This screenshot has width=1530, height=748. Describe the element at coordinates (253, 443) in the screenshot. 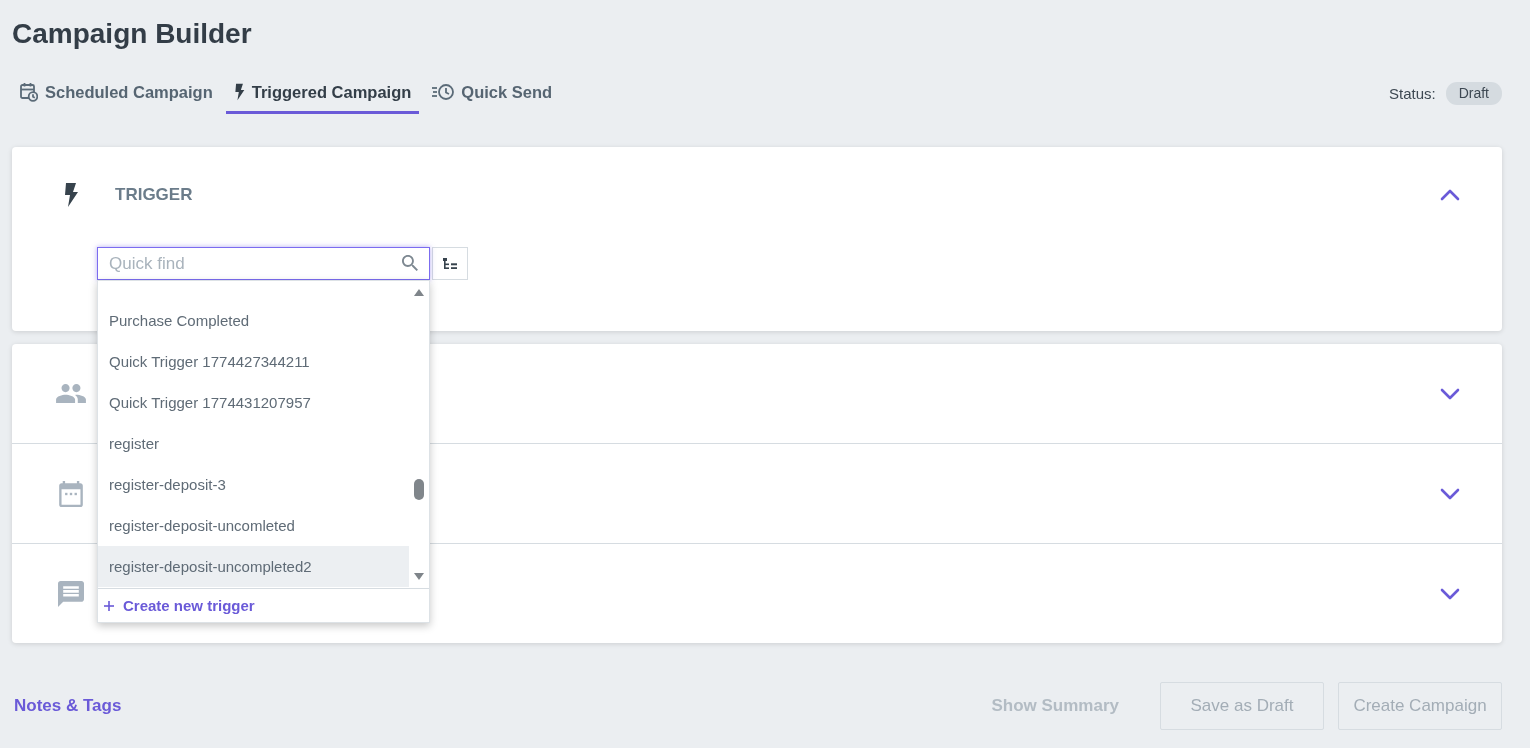

I see `trigger-option: register` at that location.